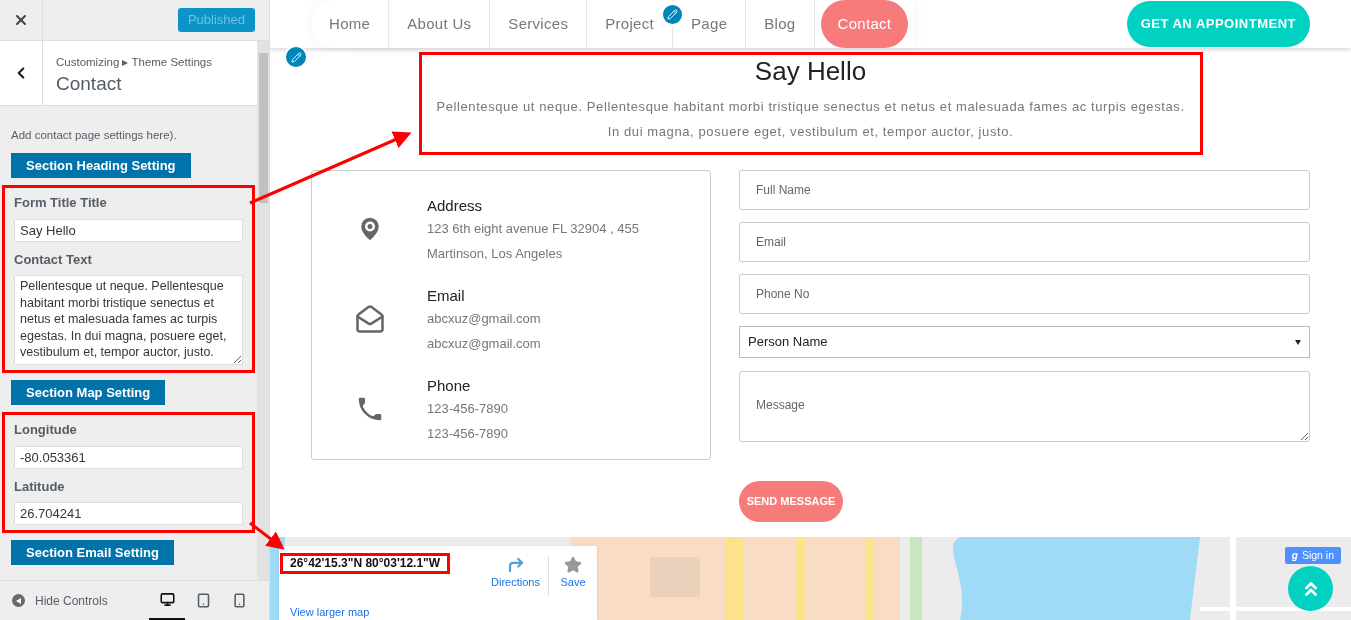 Image resolution: width=1351 pixels, height=620 pixels. What do you see at coordinates (1024, 242) in the screenshot?
I see `form-input: Email` at bounding box center [1024, 242].